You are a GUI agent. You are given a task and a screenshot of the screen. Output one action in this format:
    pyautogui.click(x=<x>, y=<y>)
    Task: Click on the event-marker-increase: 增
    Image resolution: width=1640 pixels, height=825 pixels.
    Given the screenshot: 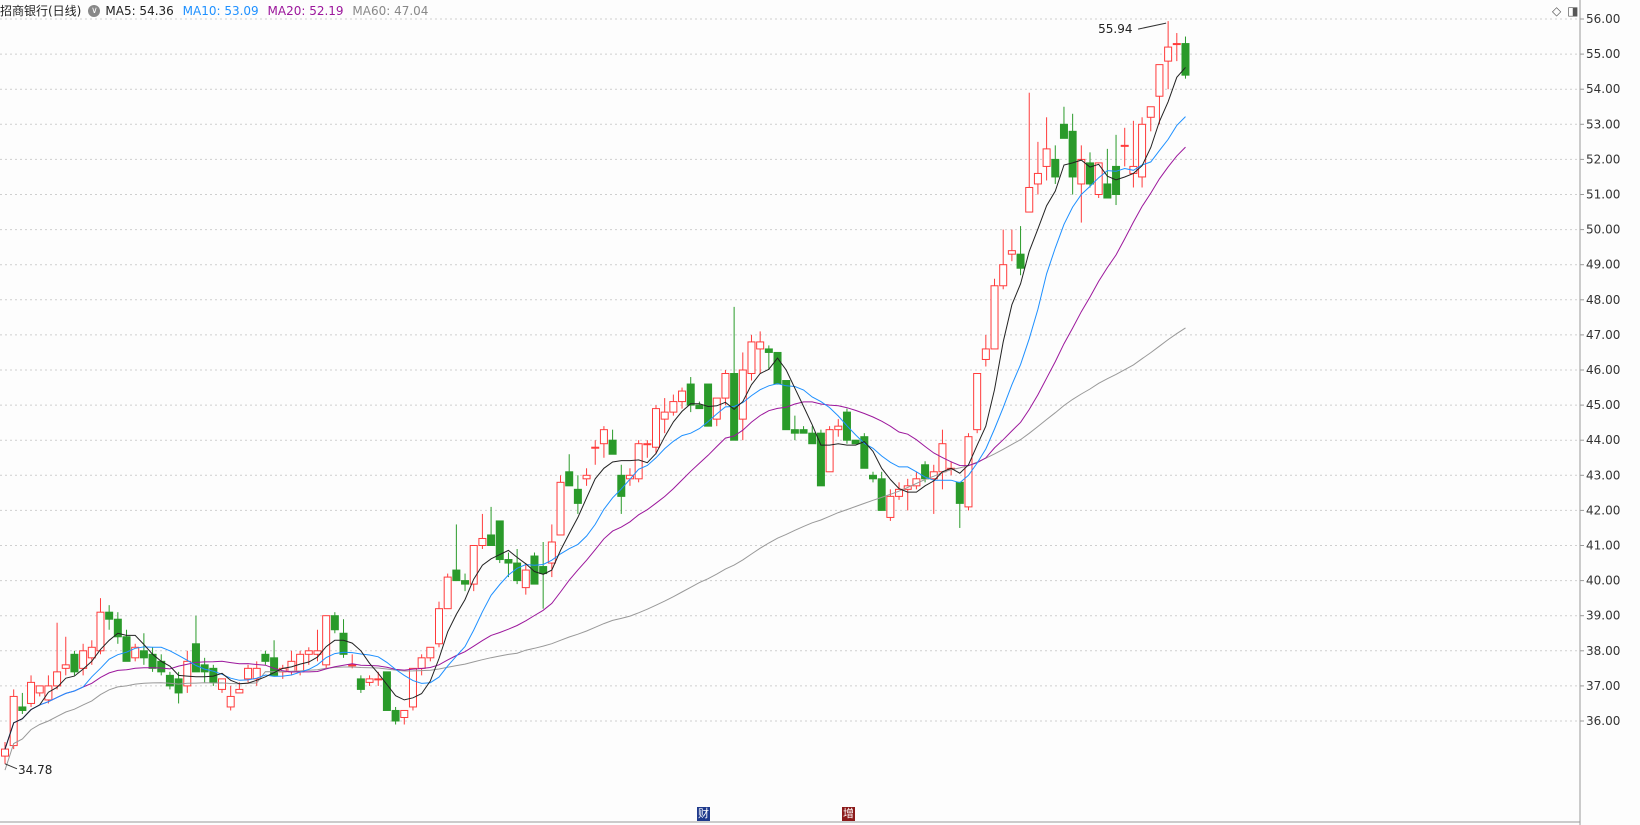 What is the action you would take?
    pyautogui.click(x=848, y=814)
    